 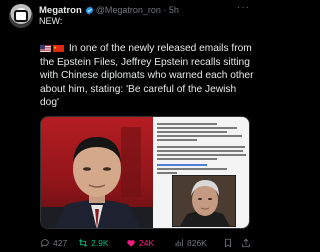 What do you see at coordinates (83, 243) in the screenshot?
I see `repost-icon` at bounding box center [83, 243].